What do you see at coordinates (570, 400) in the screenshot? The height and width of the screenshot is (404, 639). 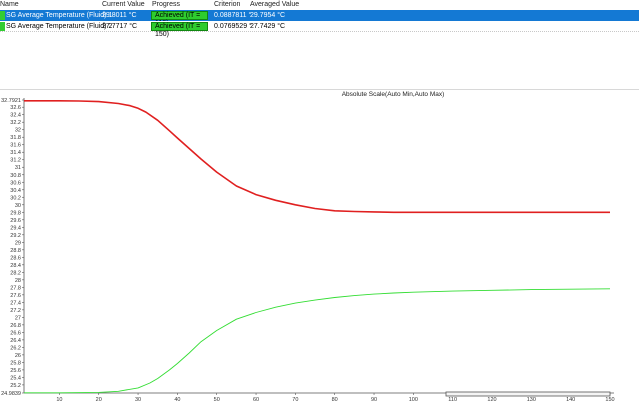 I see `x-tick-label: 140` at bounding box center [570, 400].